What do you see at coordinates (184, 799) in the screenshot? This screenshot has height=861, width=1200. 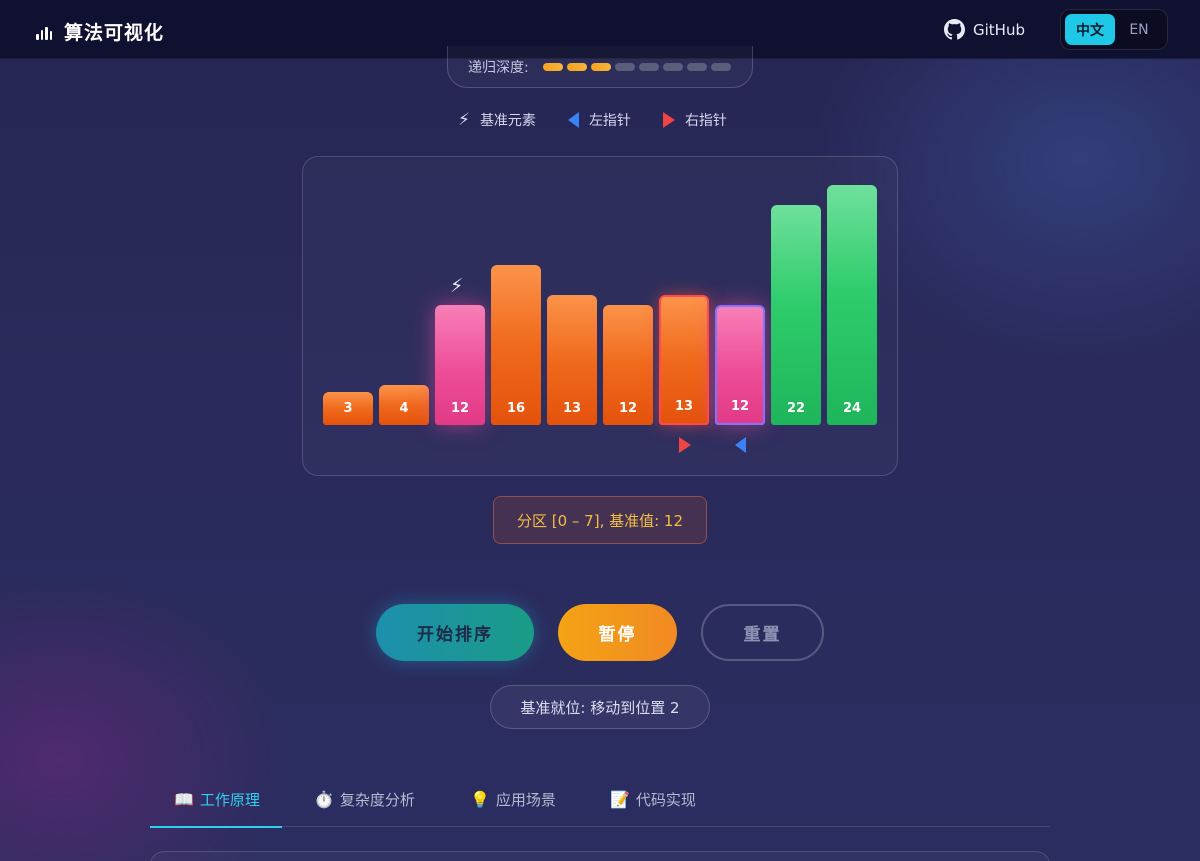 I see `book-icon: 📖` at bounding box center [184, 799].